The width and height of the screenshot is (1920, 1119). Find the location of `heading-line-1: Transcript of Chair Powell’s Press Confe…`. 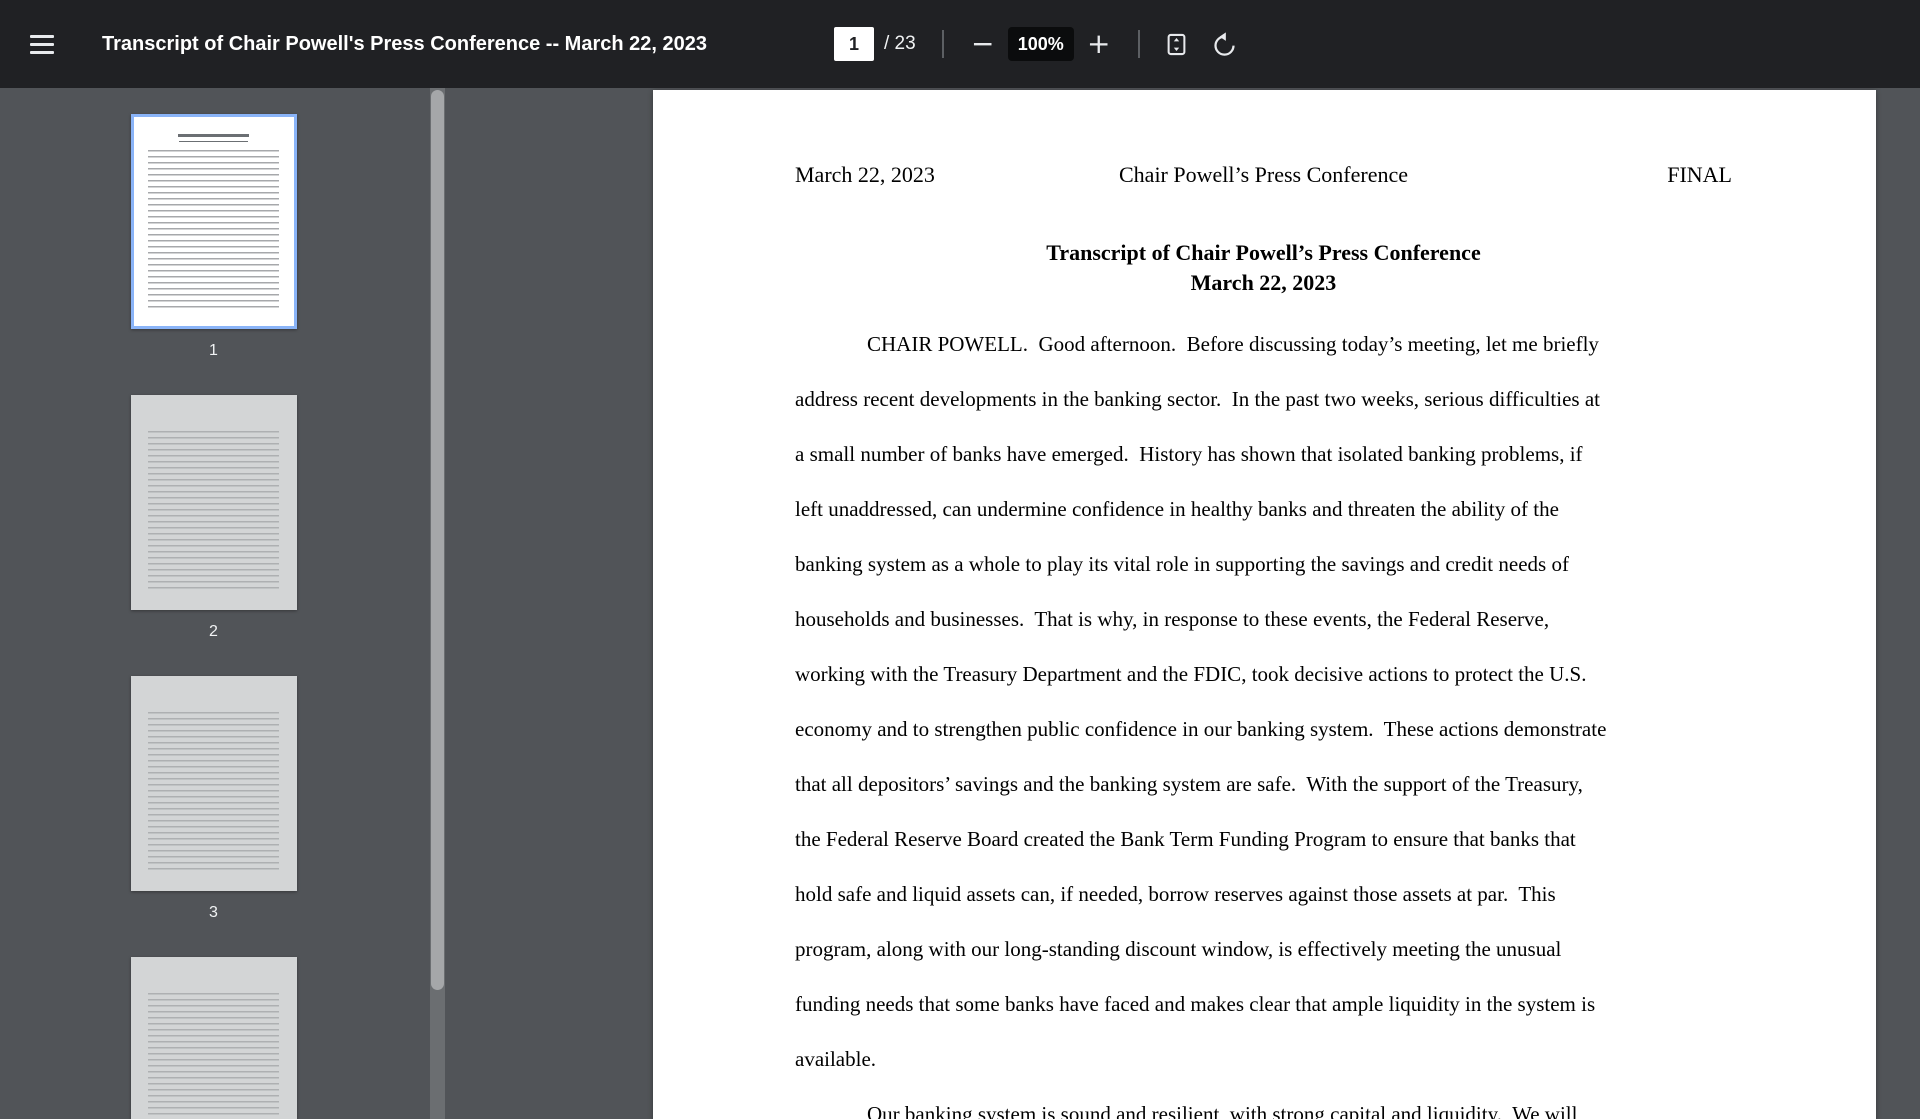

heading-line-1: Transcript of Chair Powell’s Press Confe… is located at coordinates (1263, 252).